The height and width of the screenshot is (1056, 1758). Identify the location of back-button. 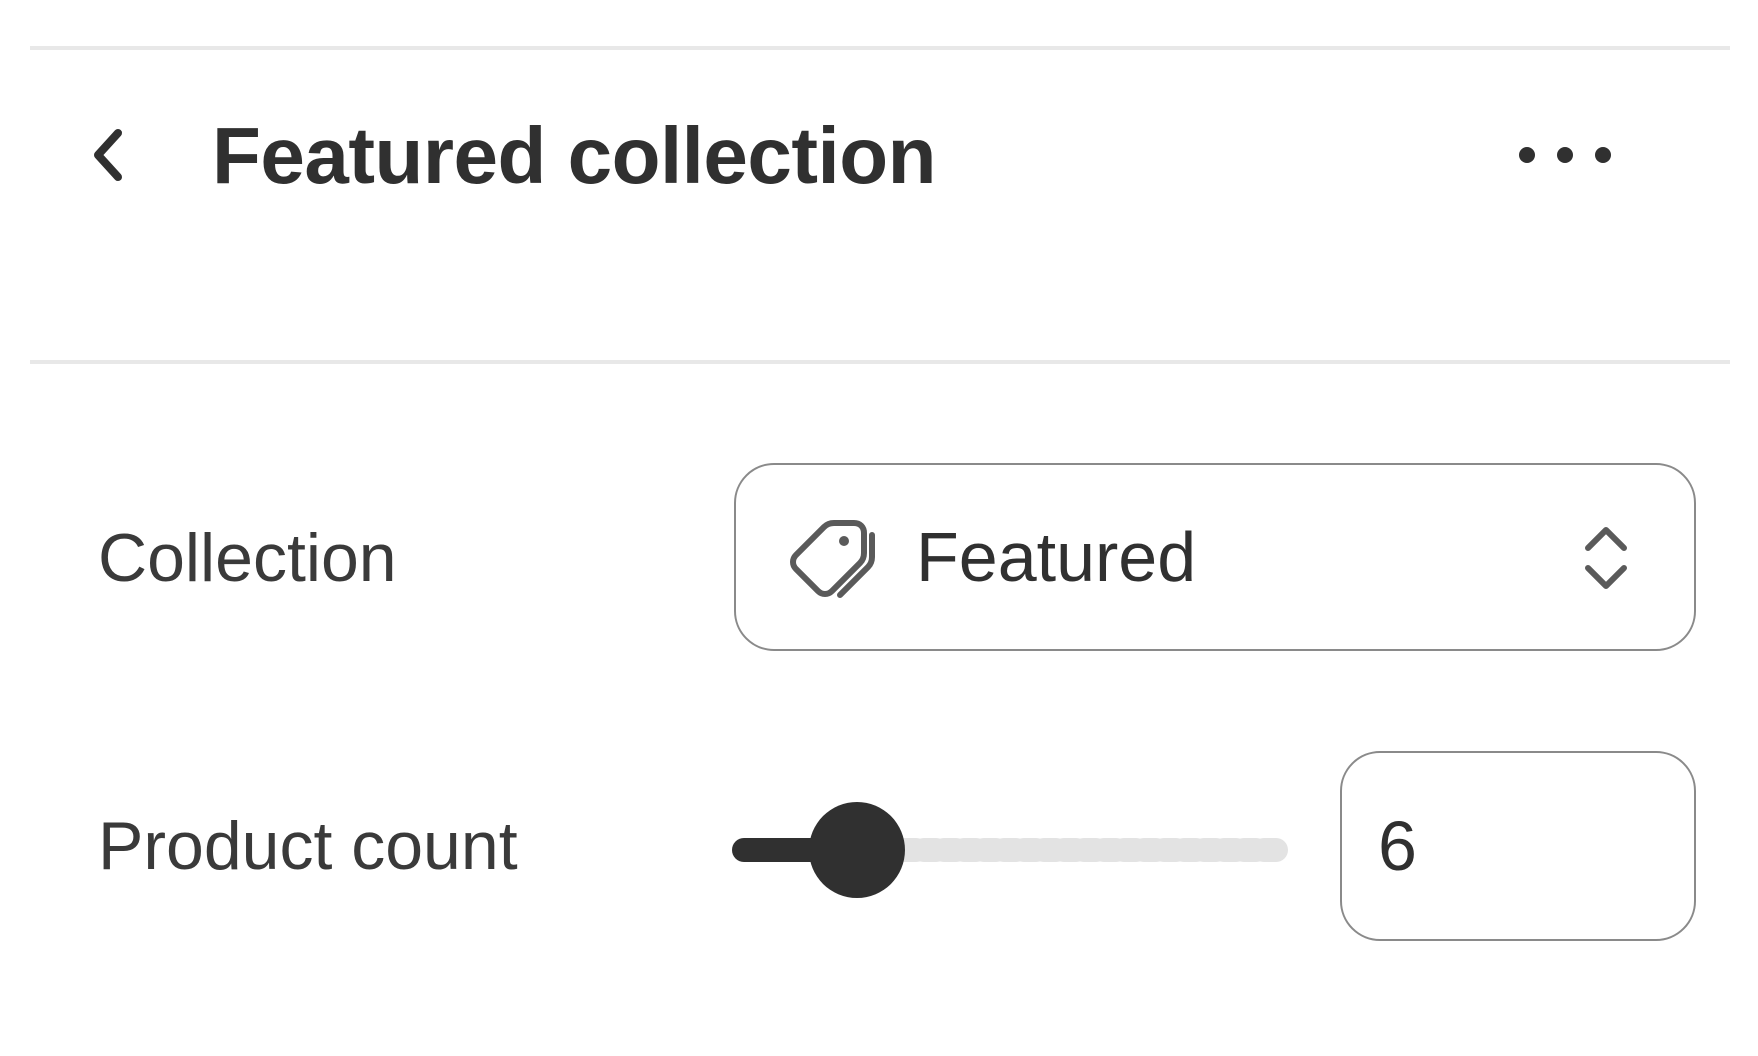
(110, 155).